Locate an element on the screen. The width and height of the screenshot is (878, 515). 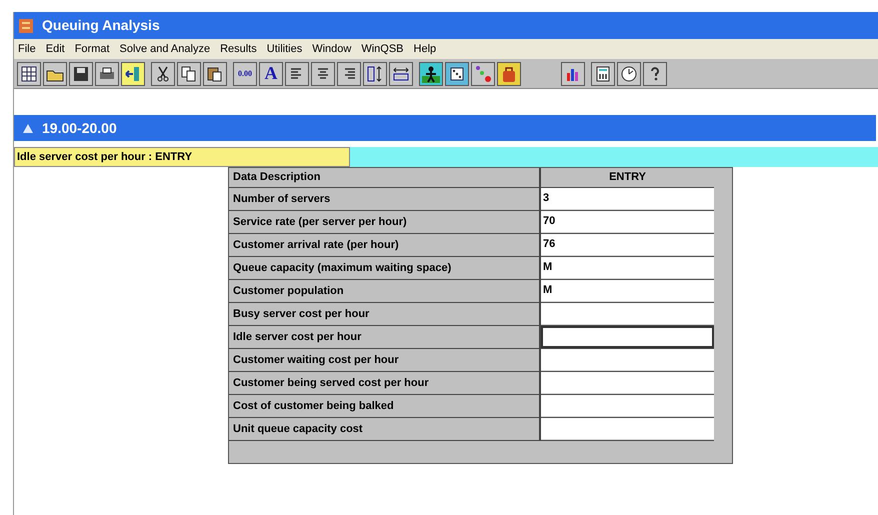
column-width-icon is located at coordinates (401, 74).